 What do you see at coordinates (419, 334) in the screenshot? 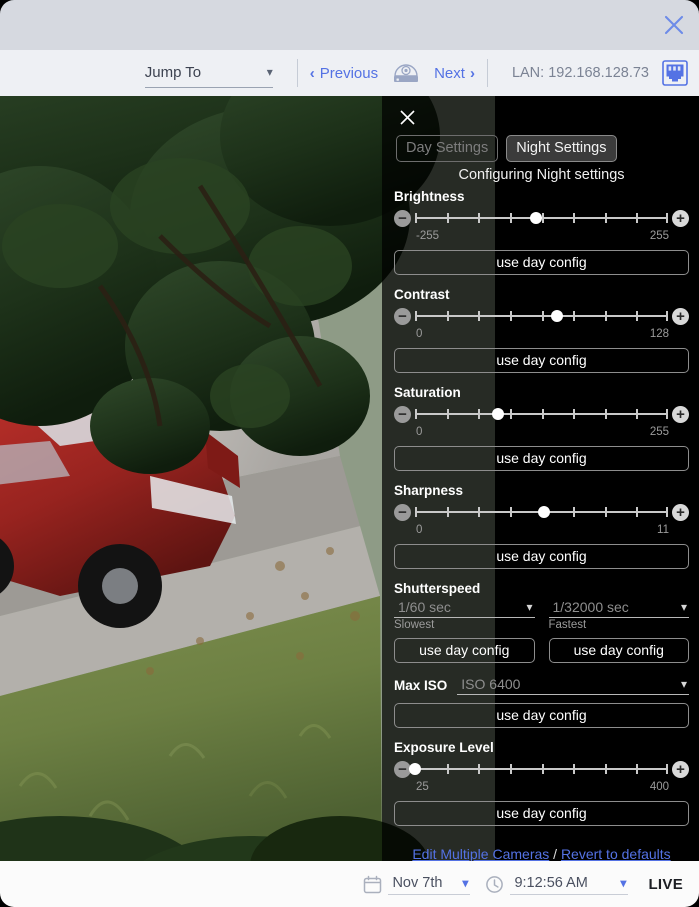
I see `contrast-min: 0` at bounding box center [419, 334].